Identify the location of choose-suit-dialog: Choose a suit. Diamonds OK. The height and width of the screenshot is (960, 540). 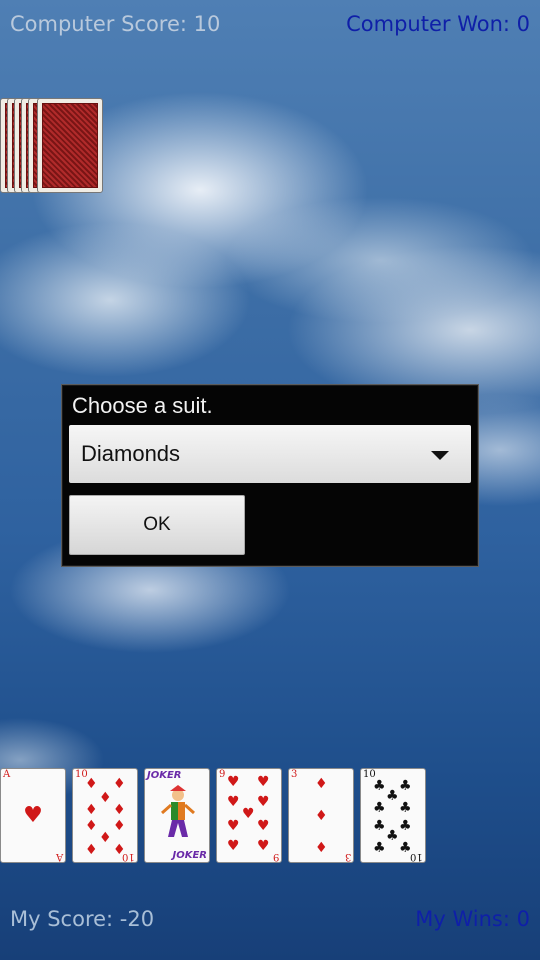
(270, 475).